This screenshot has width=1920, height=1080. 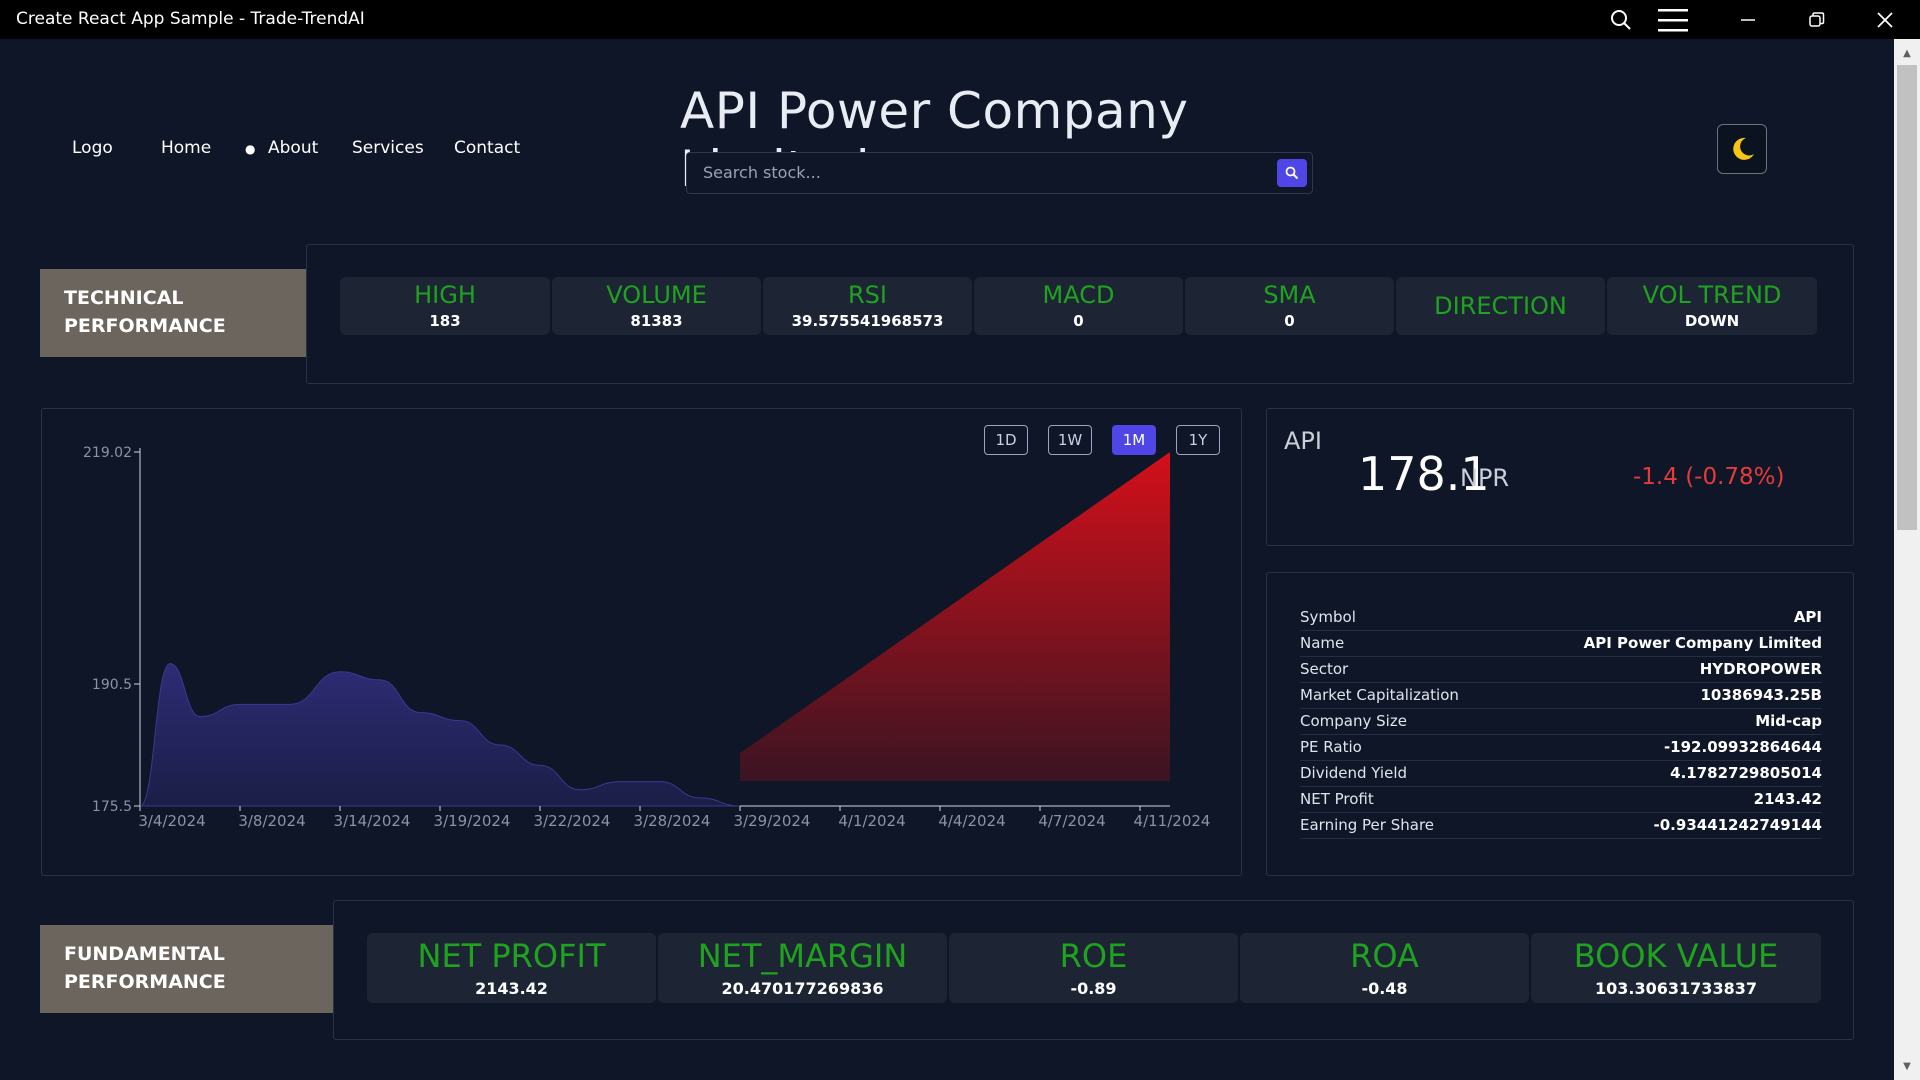 I want to click on metric-value: 20.470177269836, so click(x=802, y=988).